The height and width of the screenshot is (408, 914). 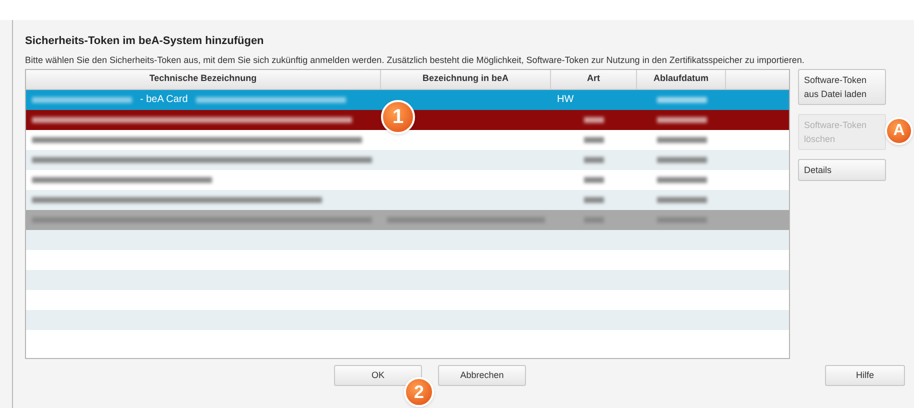 I want to click on table-cell-text: - beA Card, so click(x=164, y=100).